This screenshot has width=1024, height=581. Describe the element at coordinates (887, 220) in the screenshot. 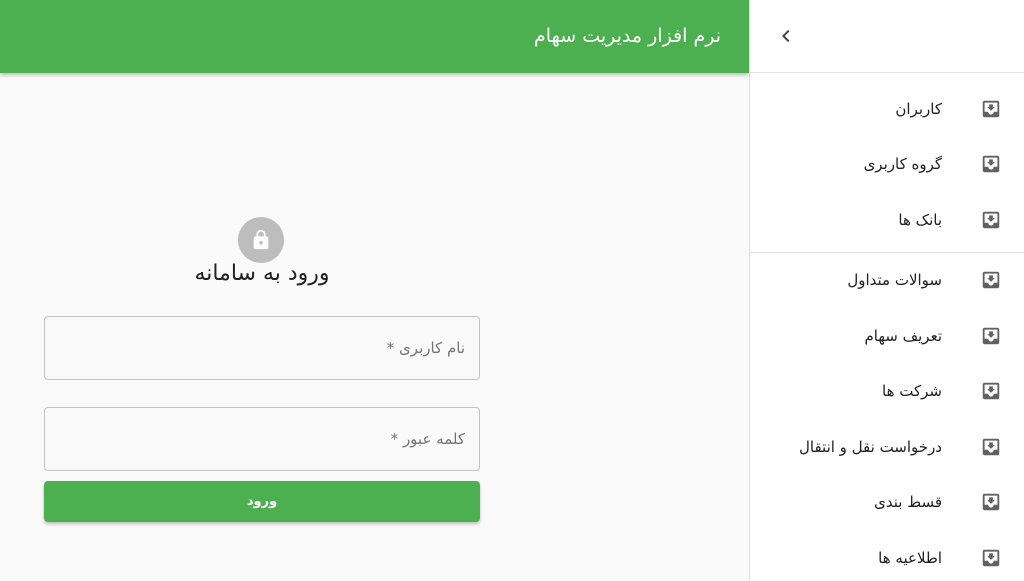

I see `sidebar-item: بانک ها` at that location.